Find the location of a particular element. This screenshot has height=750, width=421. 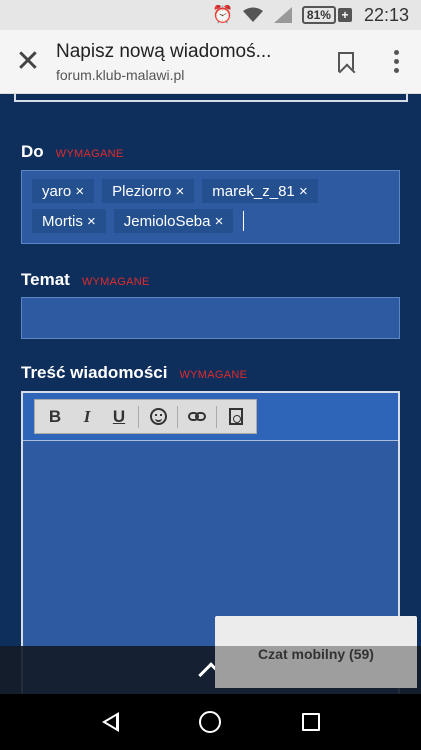

back-icon is located at coordinates (110, 722).